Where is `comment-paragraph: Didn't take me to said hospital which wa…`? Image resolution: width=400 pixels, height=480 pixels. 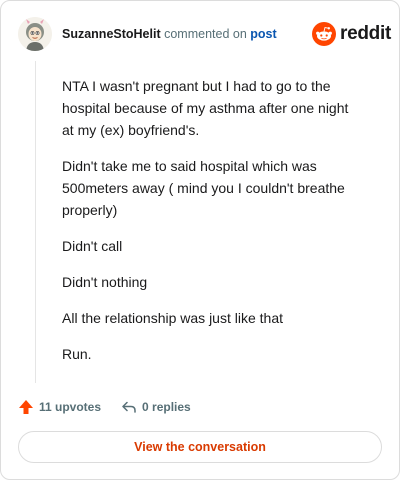
comment-paragraph: Didn't take me to said hospital which wa… is located at coordinates (203, 188).